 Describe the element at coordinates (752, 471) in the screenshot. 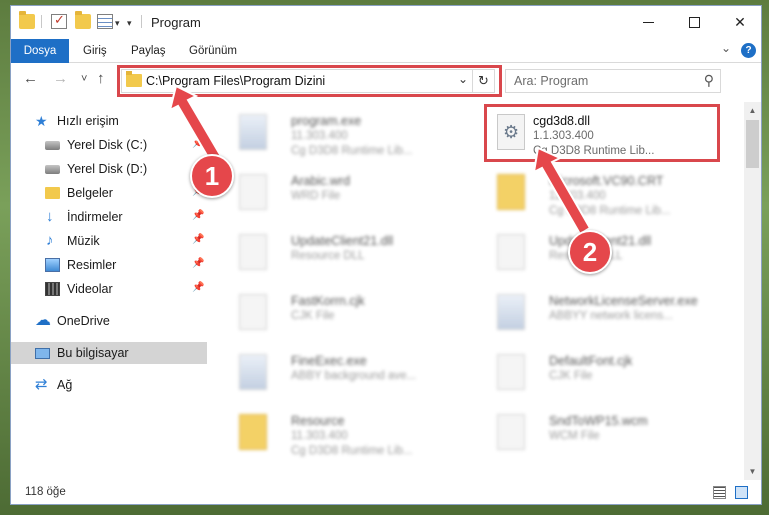

I see `scroll-down-icon: ▼` at that location.